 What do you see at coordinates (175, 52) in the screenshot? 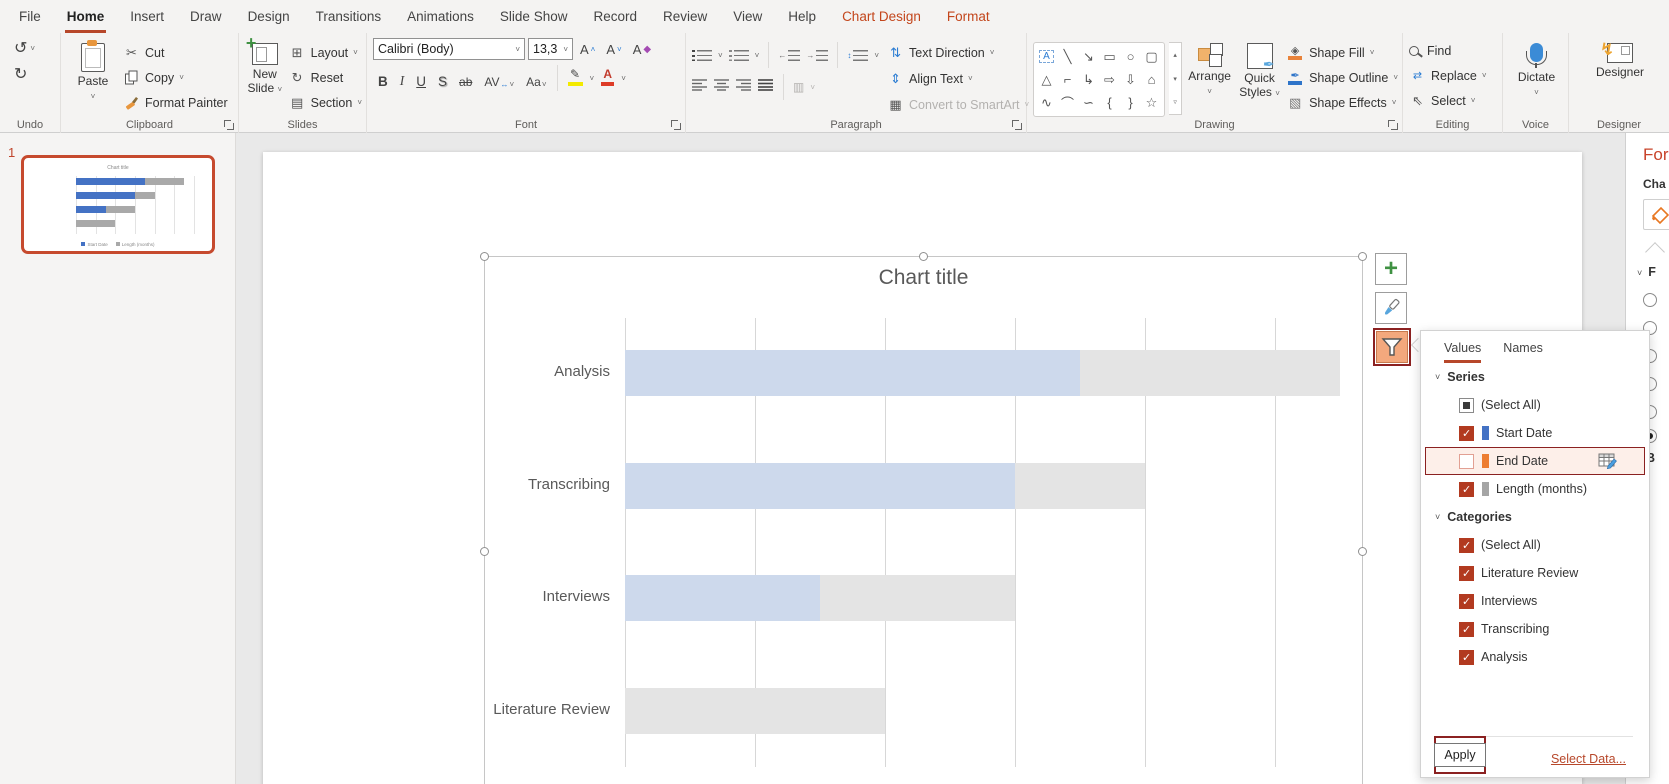
I see `cut-button: ✂ Cut` at bounding box center [175, 52].